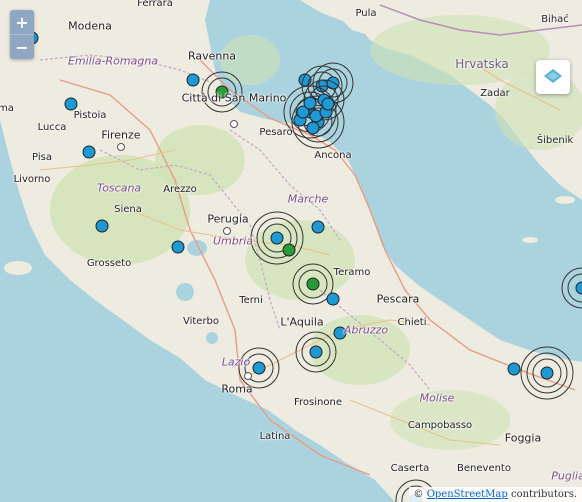 Image resolution: width=582 pixels, height=502 pixels. I want to click on label-marche: Marche, so click(308, 199).